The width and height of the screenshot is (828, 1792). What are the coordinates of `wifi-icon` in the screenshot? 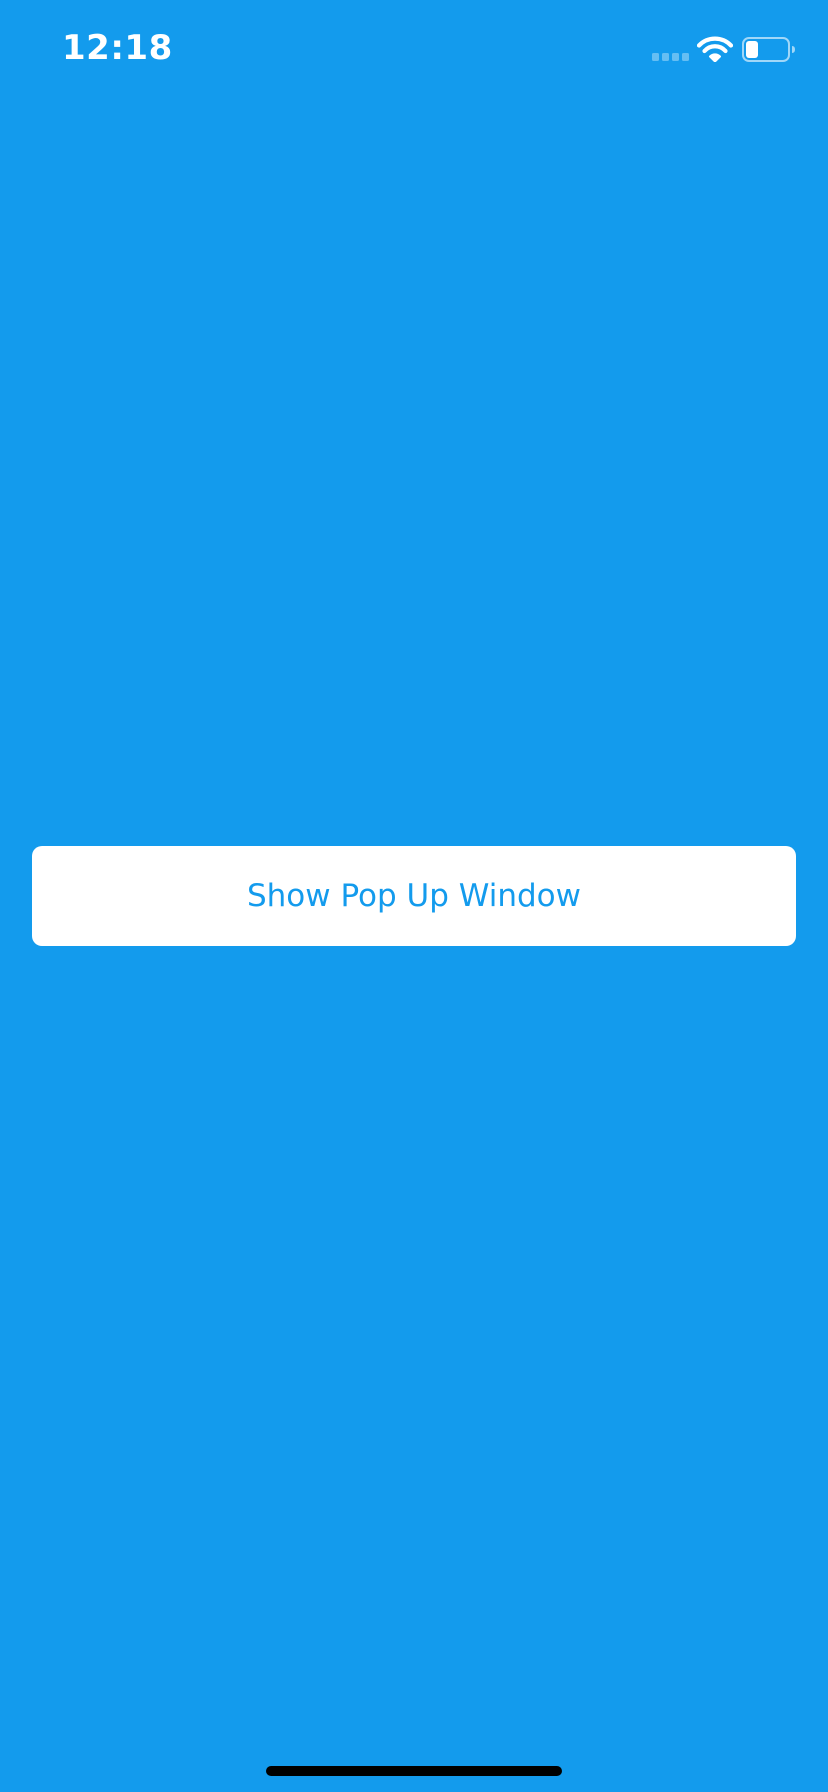 It's located at (715, 49).